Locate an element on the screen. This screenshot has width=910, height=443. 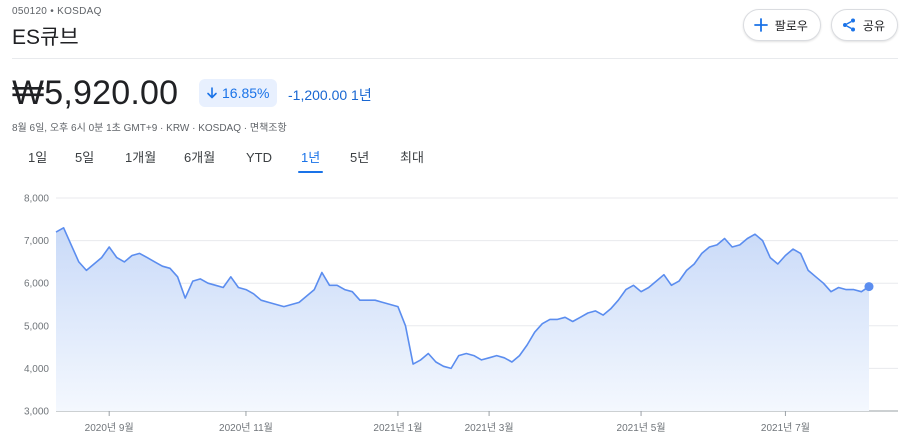
arrow-down-icon is located at coordinates (212, 93).